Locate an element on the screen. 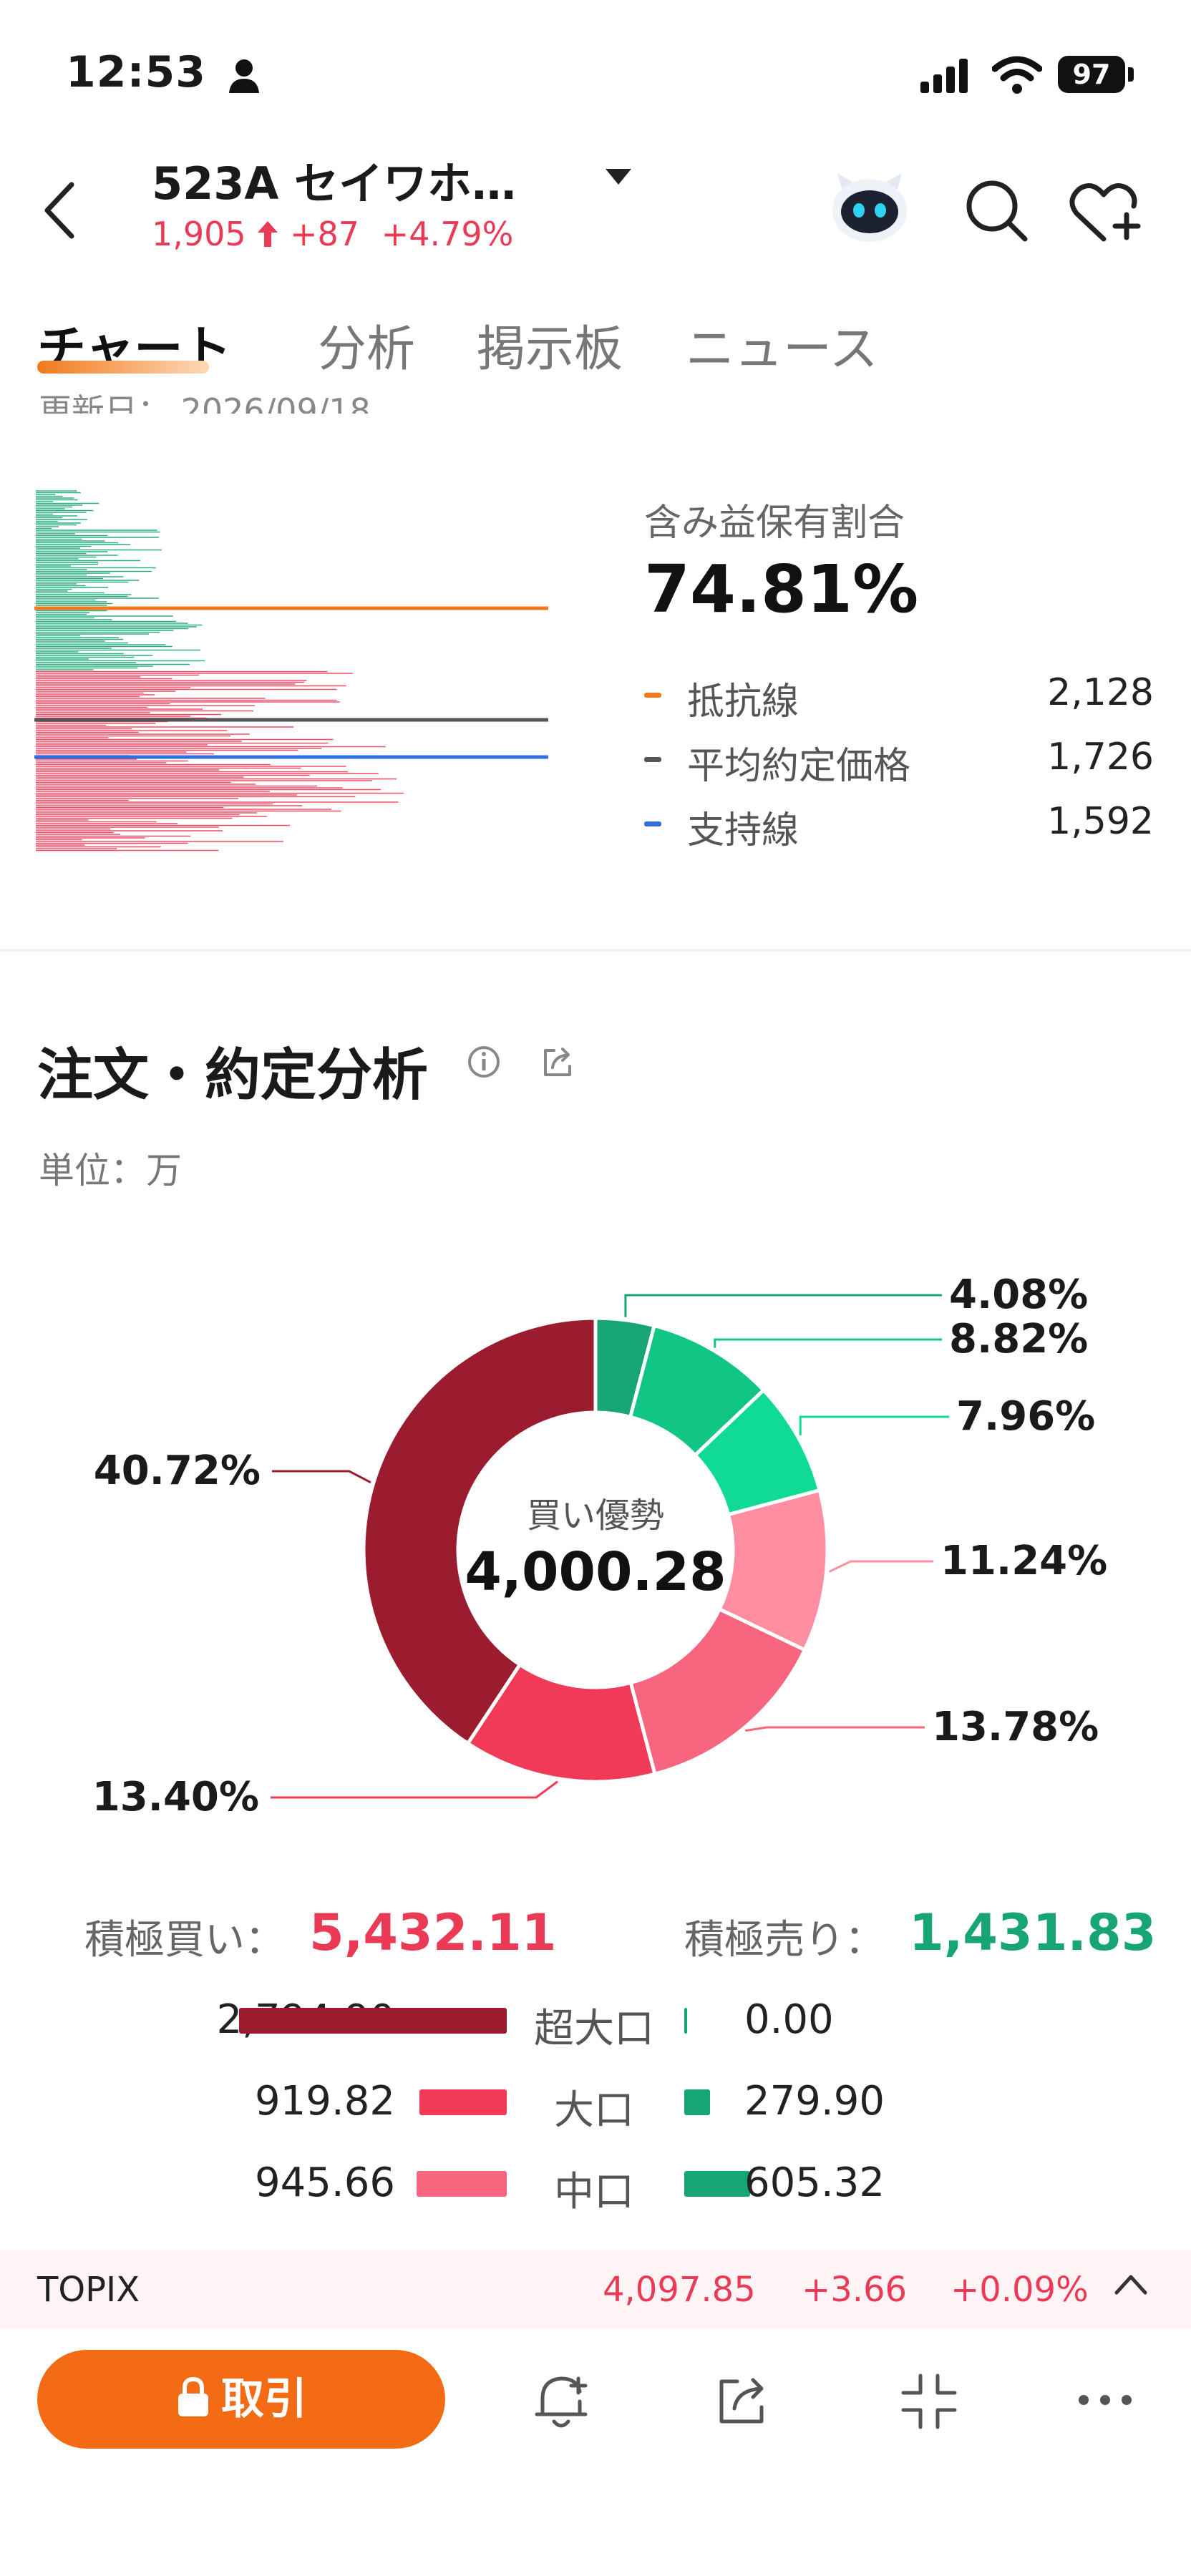  sell-total-value: 1,431.83 is located at coordinates (1033, 1932).